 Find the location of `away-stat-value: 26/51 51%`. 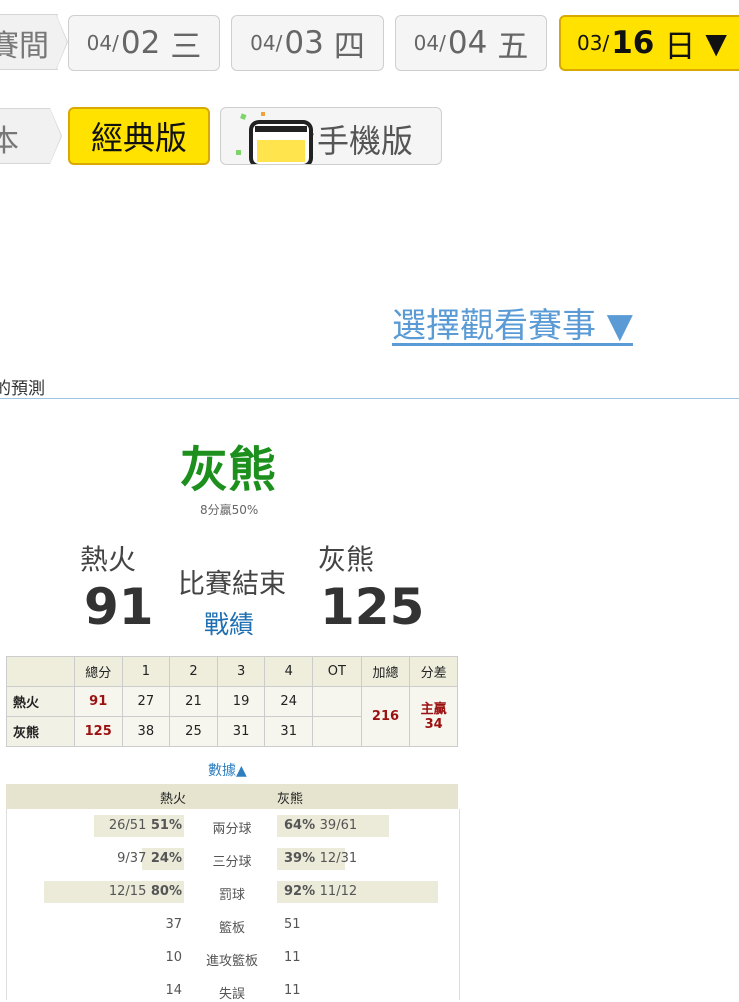

away-stat-value: 26/51 51% is located at coordinates (145, 825).